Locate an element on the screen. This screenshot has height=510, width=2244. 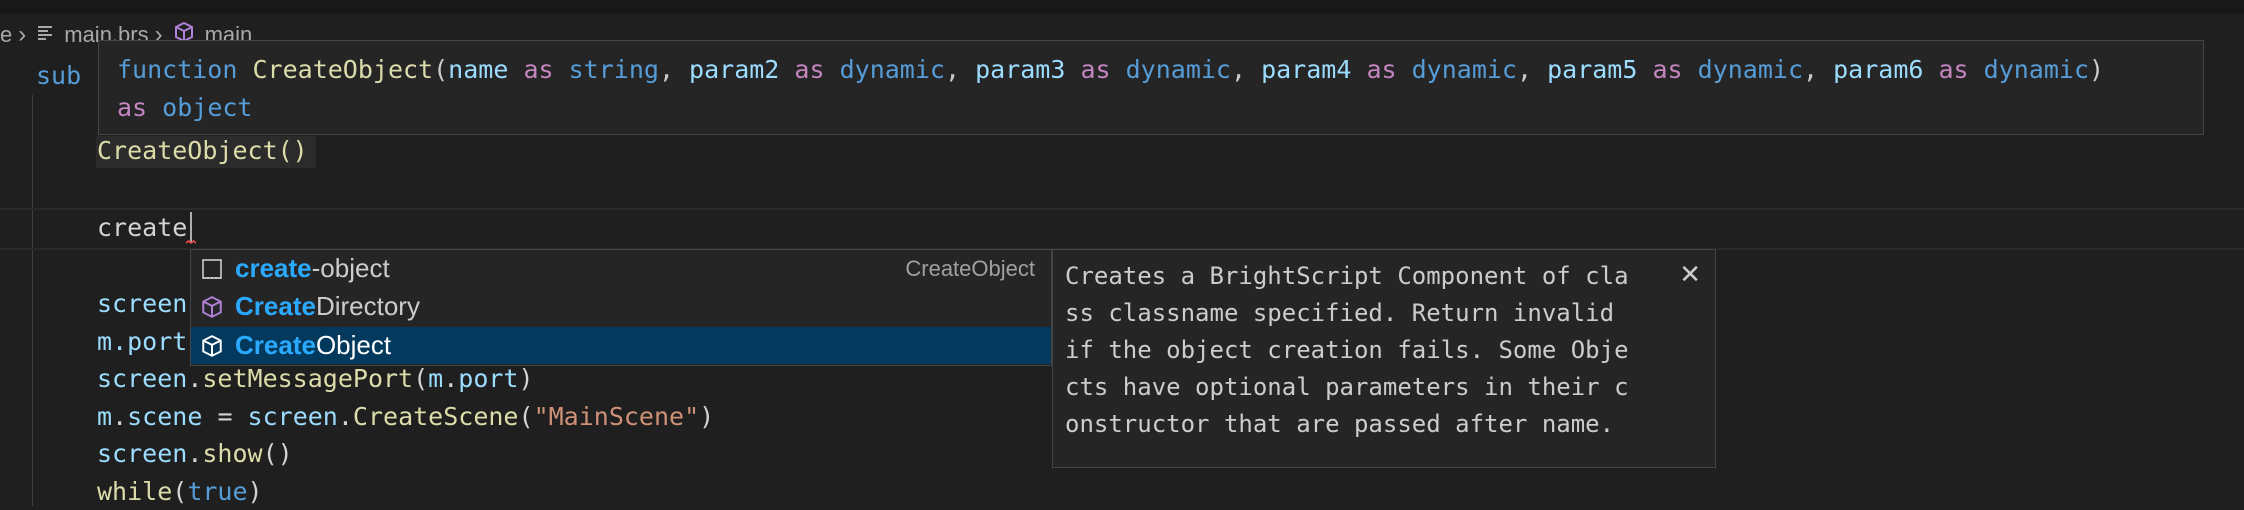
code-token: port is located at coordinates (488, 378).